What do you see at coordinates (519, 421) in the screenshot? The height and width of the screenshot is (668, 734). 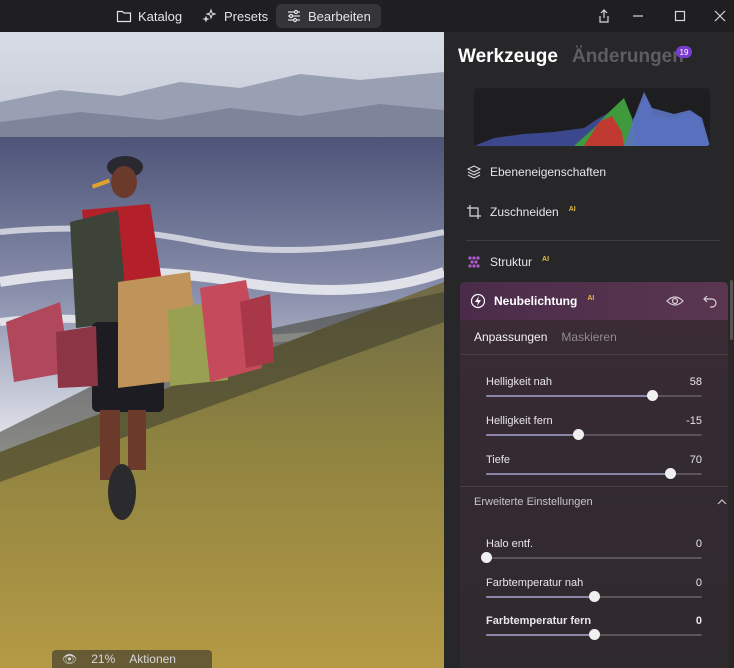 I see `slider-label: Helligkeit fern` at bounding box center [519, 421].